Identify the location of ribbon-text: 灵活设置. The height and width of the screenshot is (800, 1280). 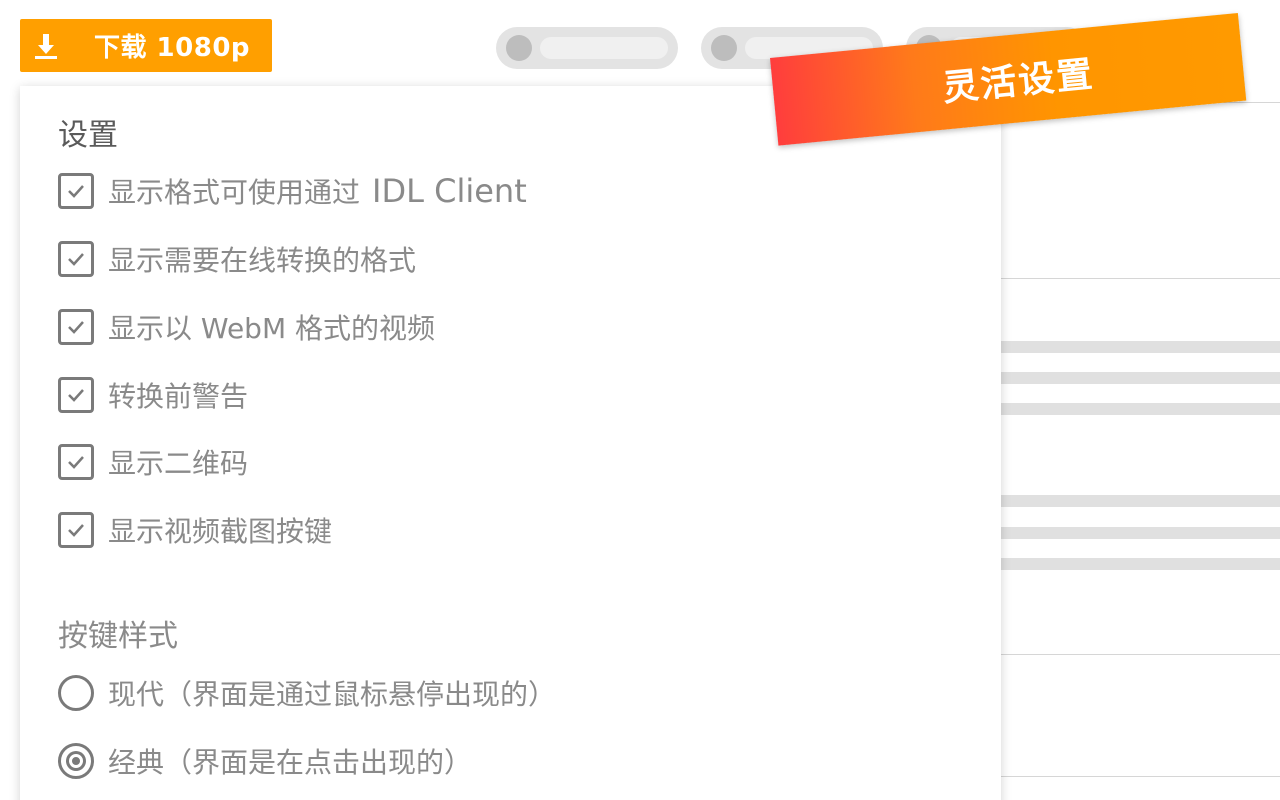
(1018, 82).